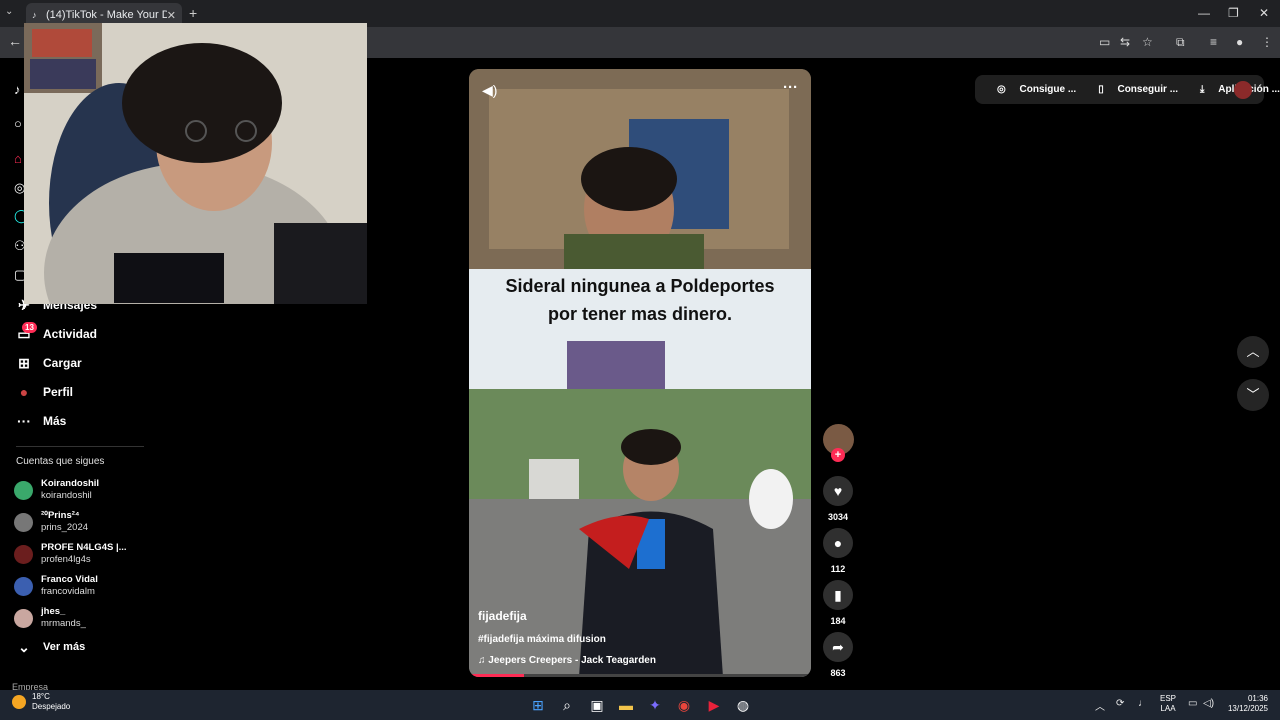  Describe the element at coordinates (567, 705) in the screenshot. I see `search-icon: ⌕` at that location.